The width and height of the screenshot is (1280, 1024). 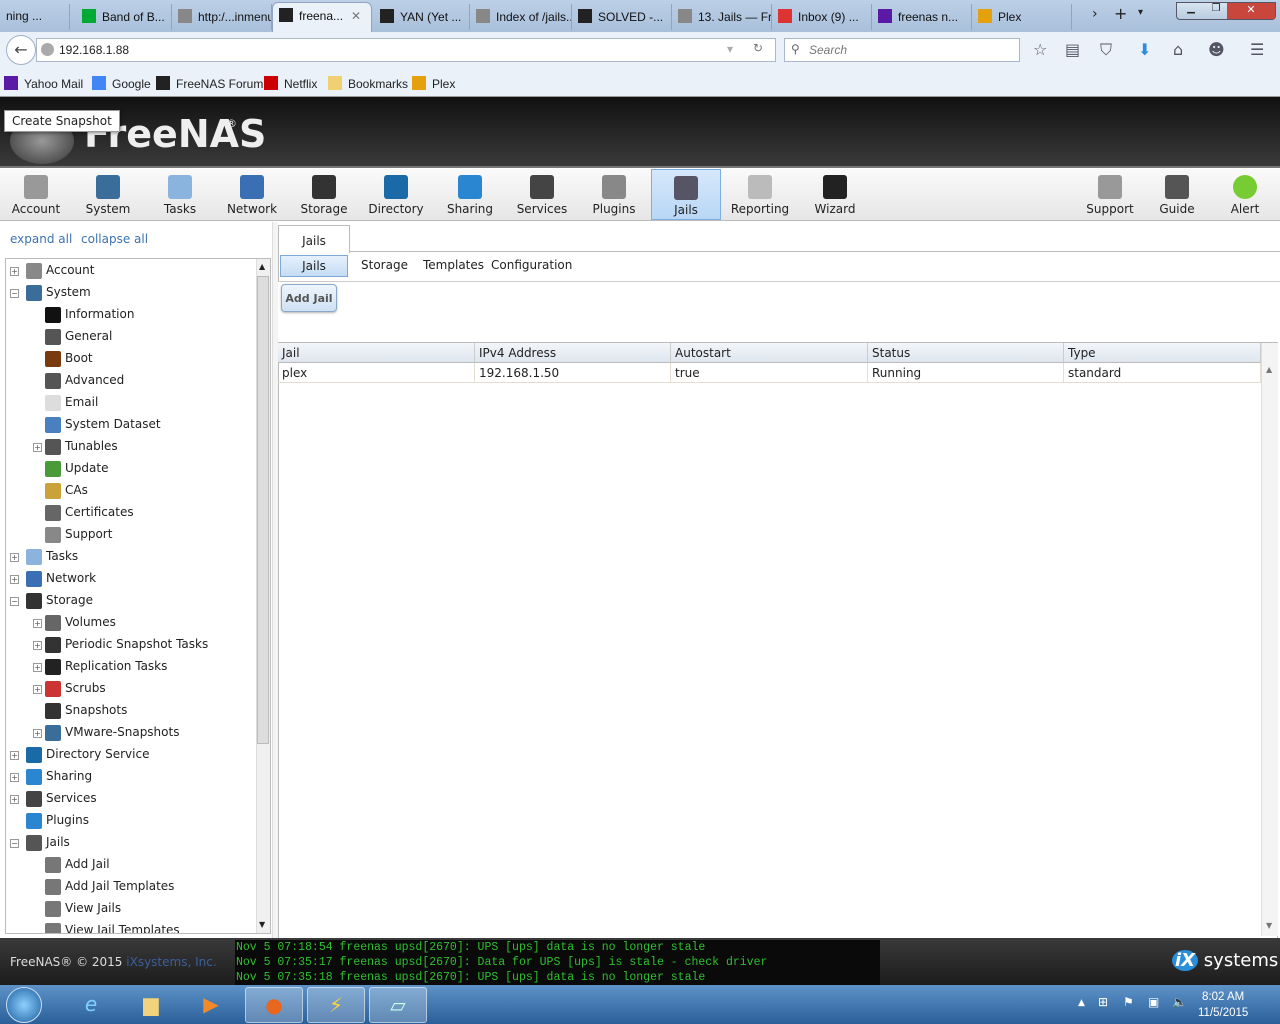 I want to click on volume-icon: 🔈, so click(x=1179, y=1002).